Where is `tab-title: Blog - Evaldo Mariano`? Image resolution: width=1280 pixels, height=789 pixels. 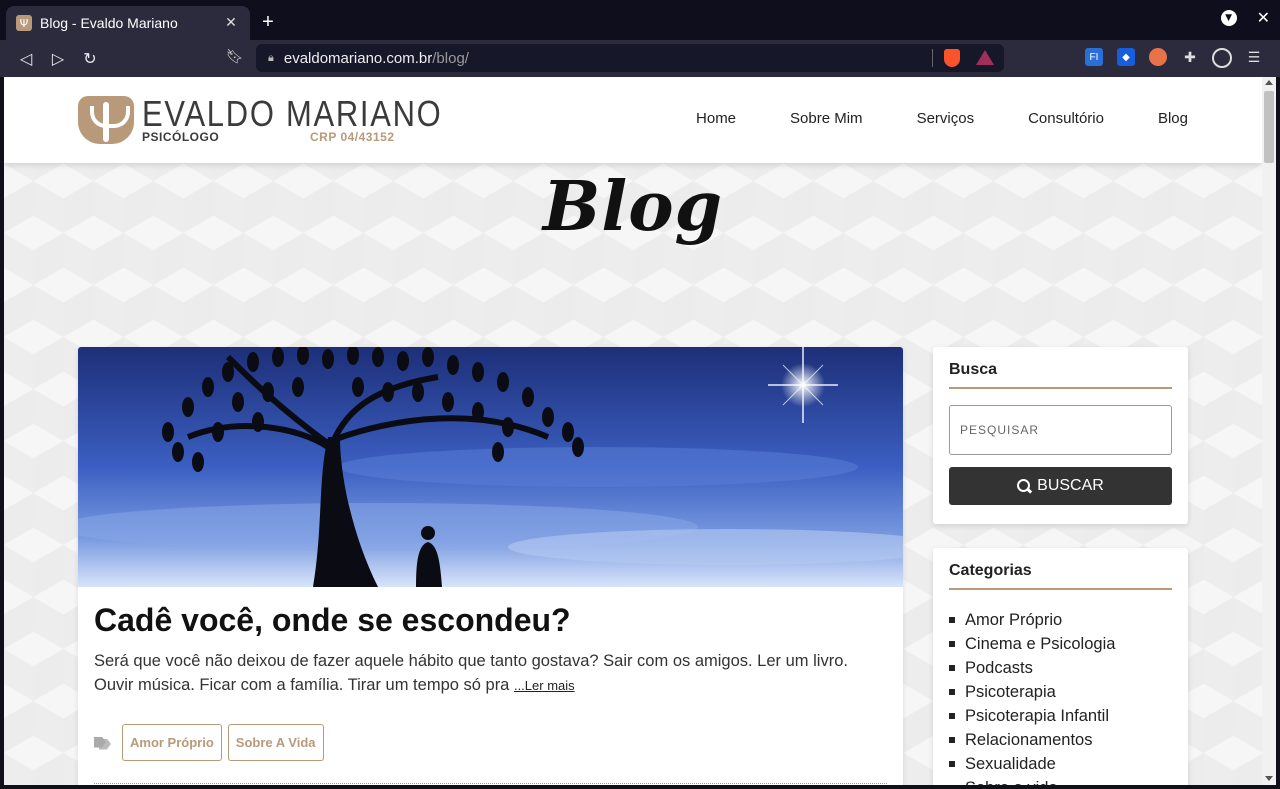
tab-title: Blog - Evaldo Mariano is located at coordinates (109, 23).